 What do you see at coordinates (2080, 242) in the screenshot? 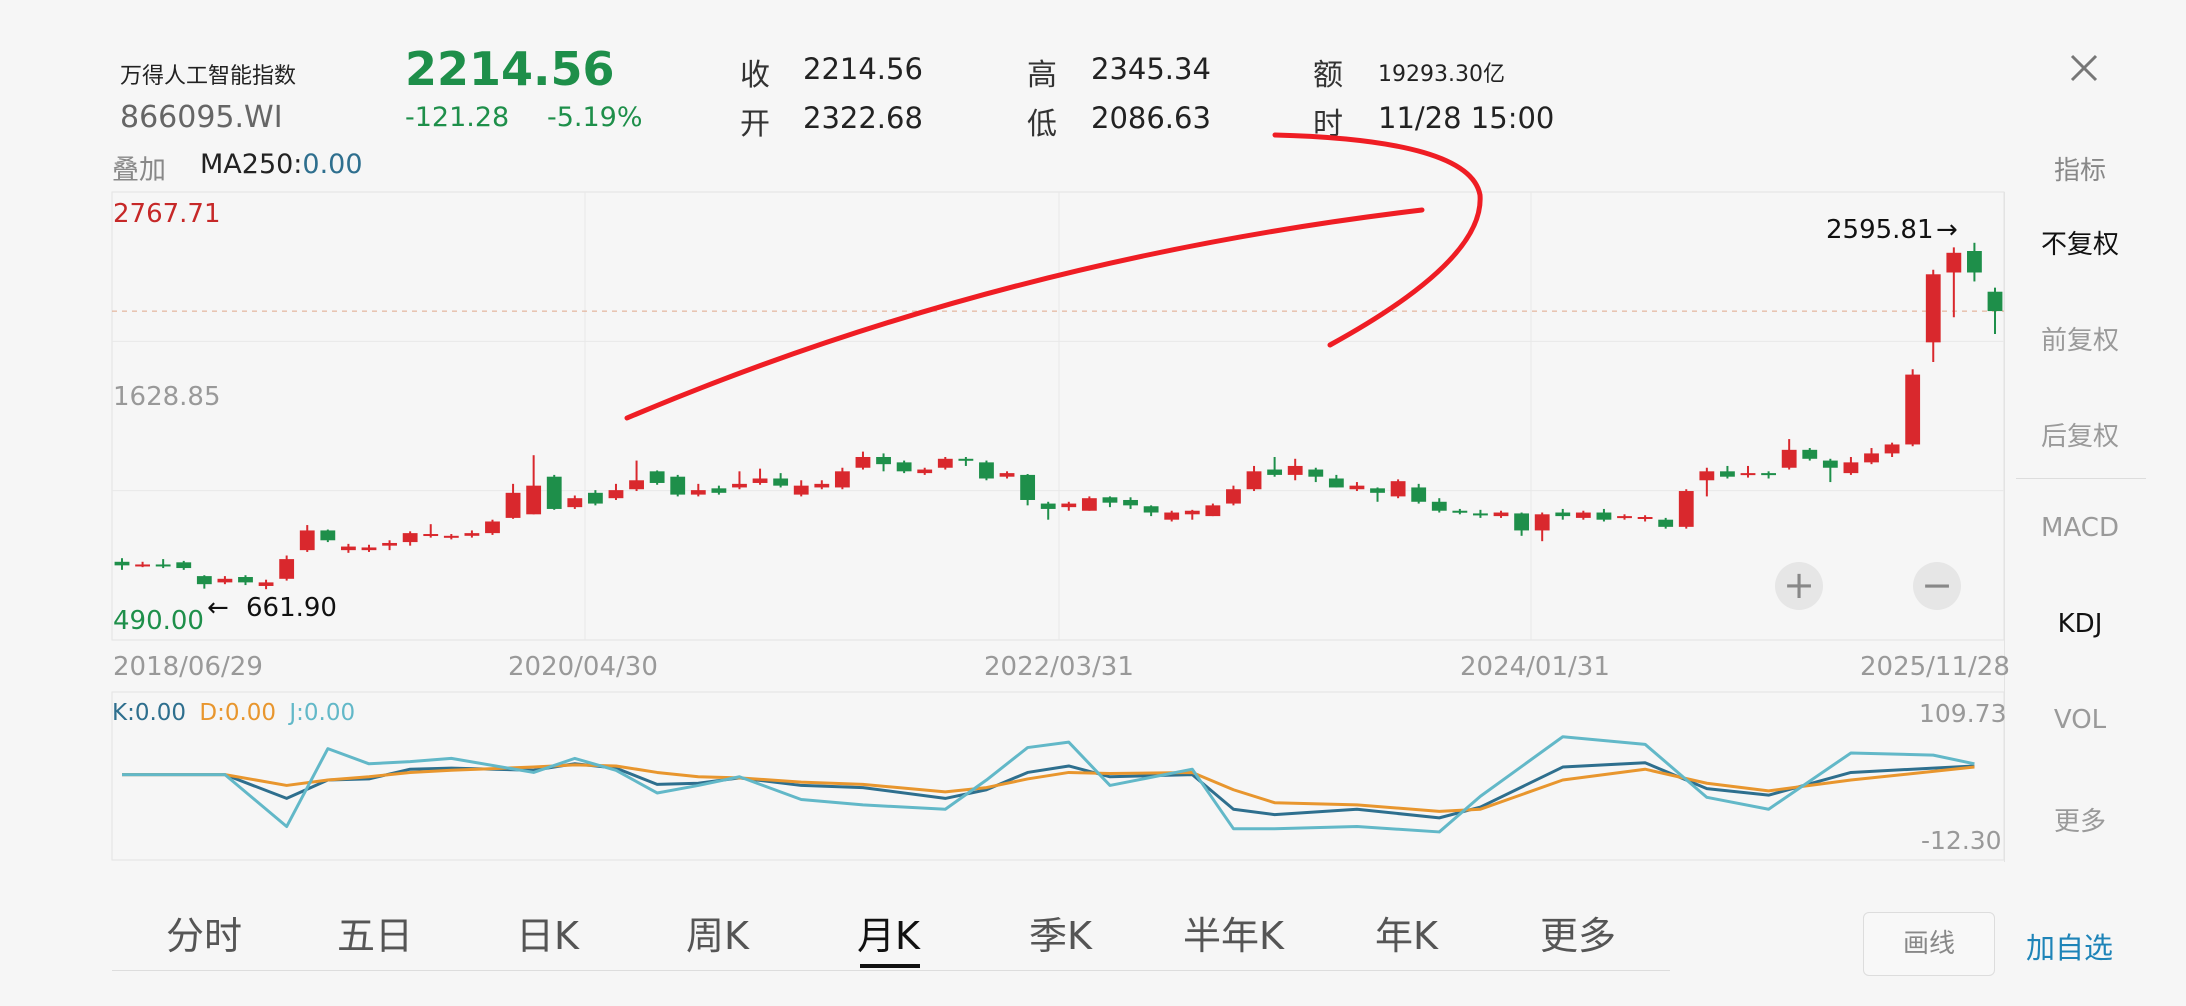
I see `sidebar-item-bufuquan: 不复权` at bounding box center [2080, 242].